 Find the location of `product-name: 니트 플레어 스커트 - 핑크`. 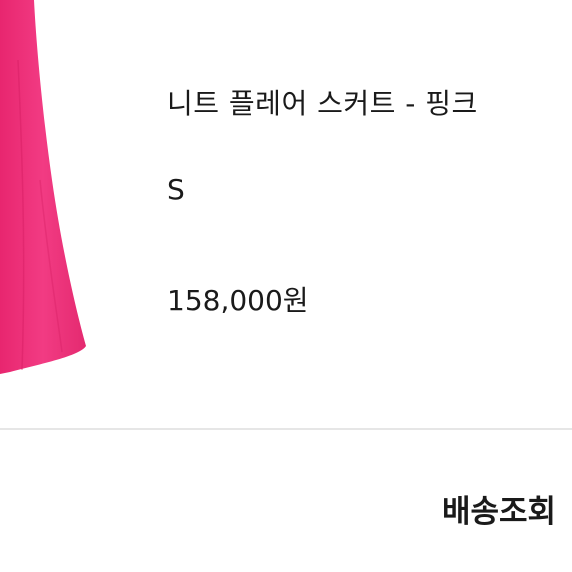

product-name: 니트 플레어 스커트 - 핑크 is located at coordinates (322, 103).